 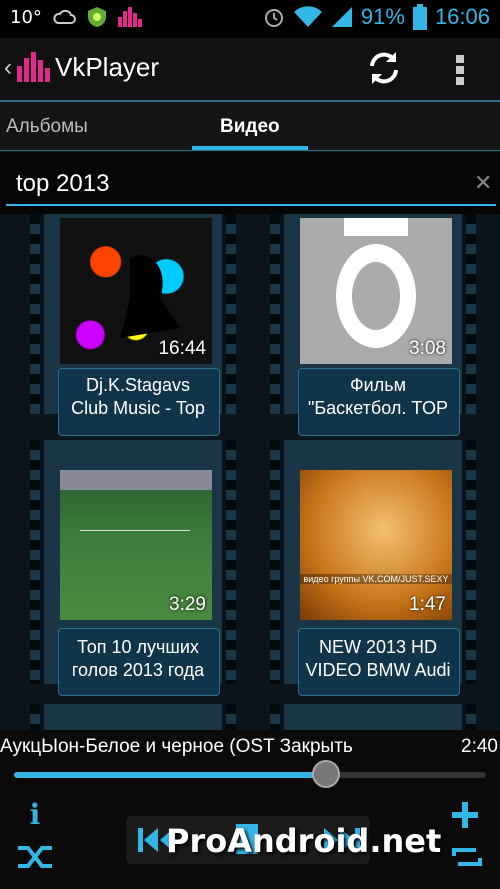 What do you see at coordinates (182, 348) in the screenshot?
I see `video-duration: 16:44` at bounding box center [182, 348].